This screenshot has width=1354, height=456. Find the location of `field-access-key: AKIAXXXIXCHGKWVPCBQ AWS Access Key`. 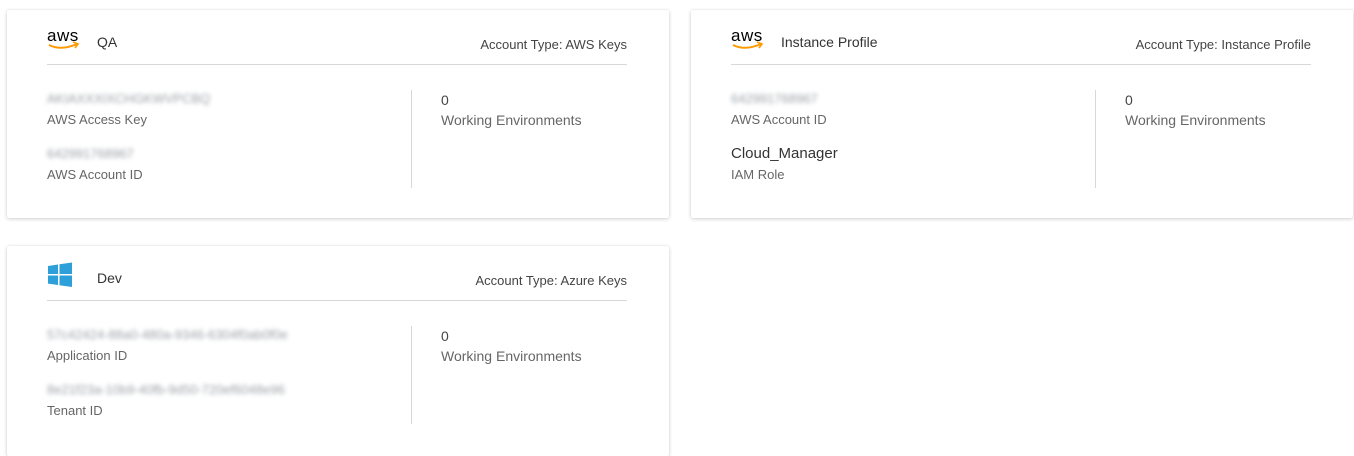

field-access-key: AKIAXXXIXCHGKWVPCBQ AWS Access Key is located at coordinates (227, 108).